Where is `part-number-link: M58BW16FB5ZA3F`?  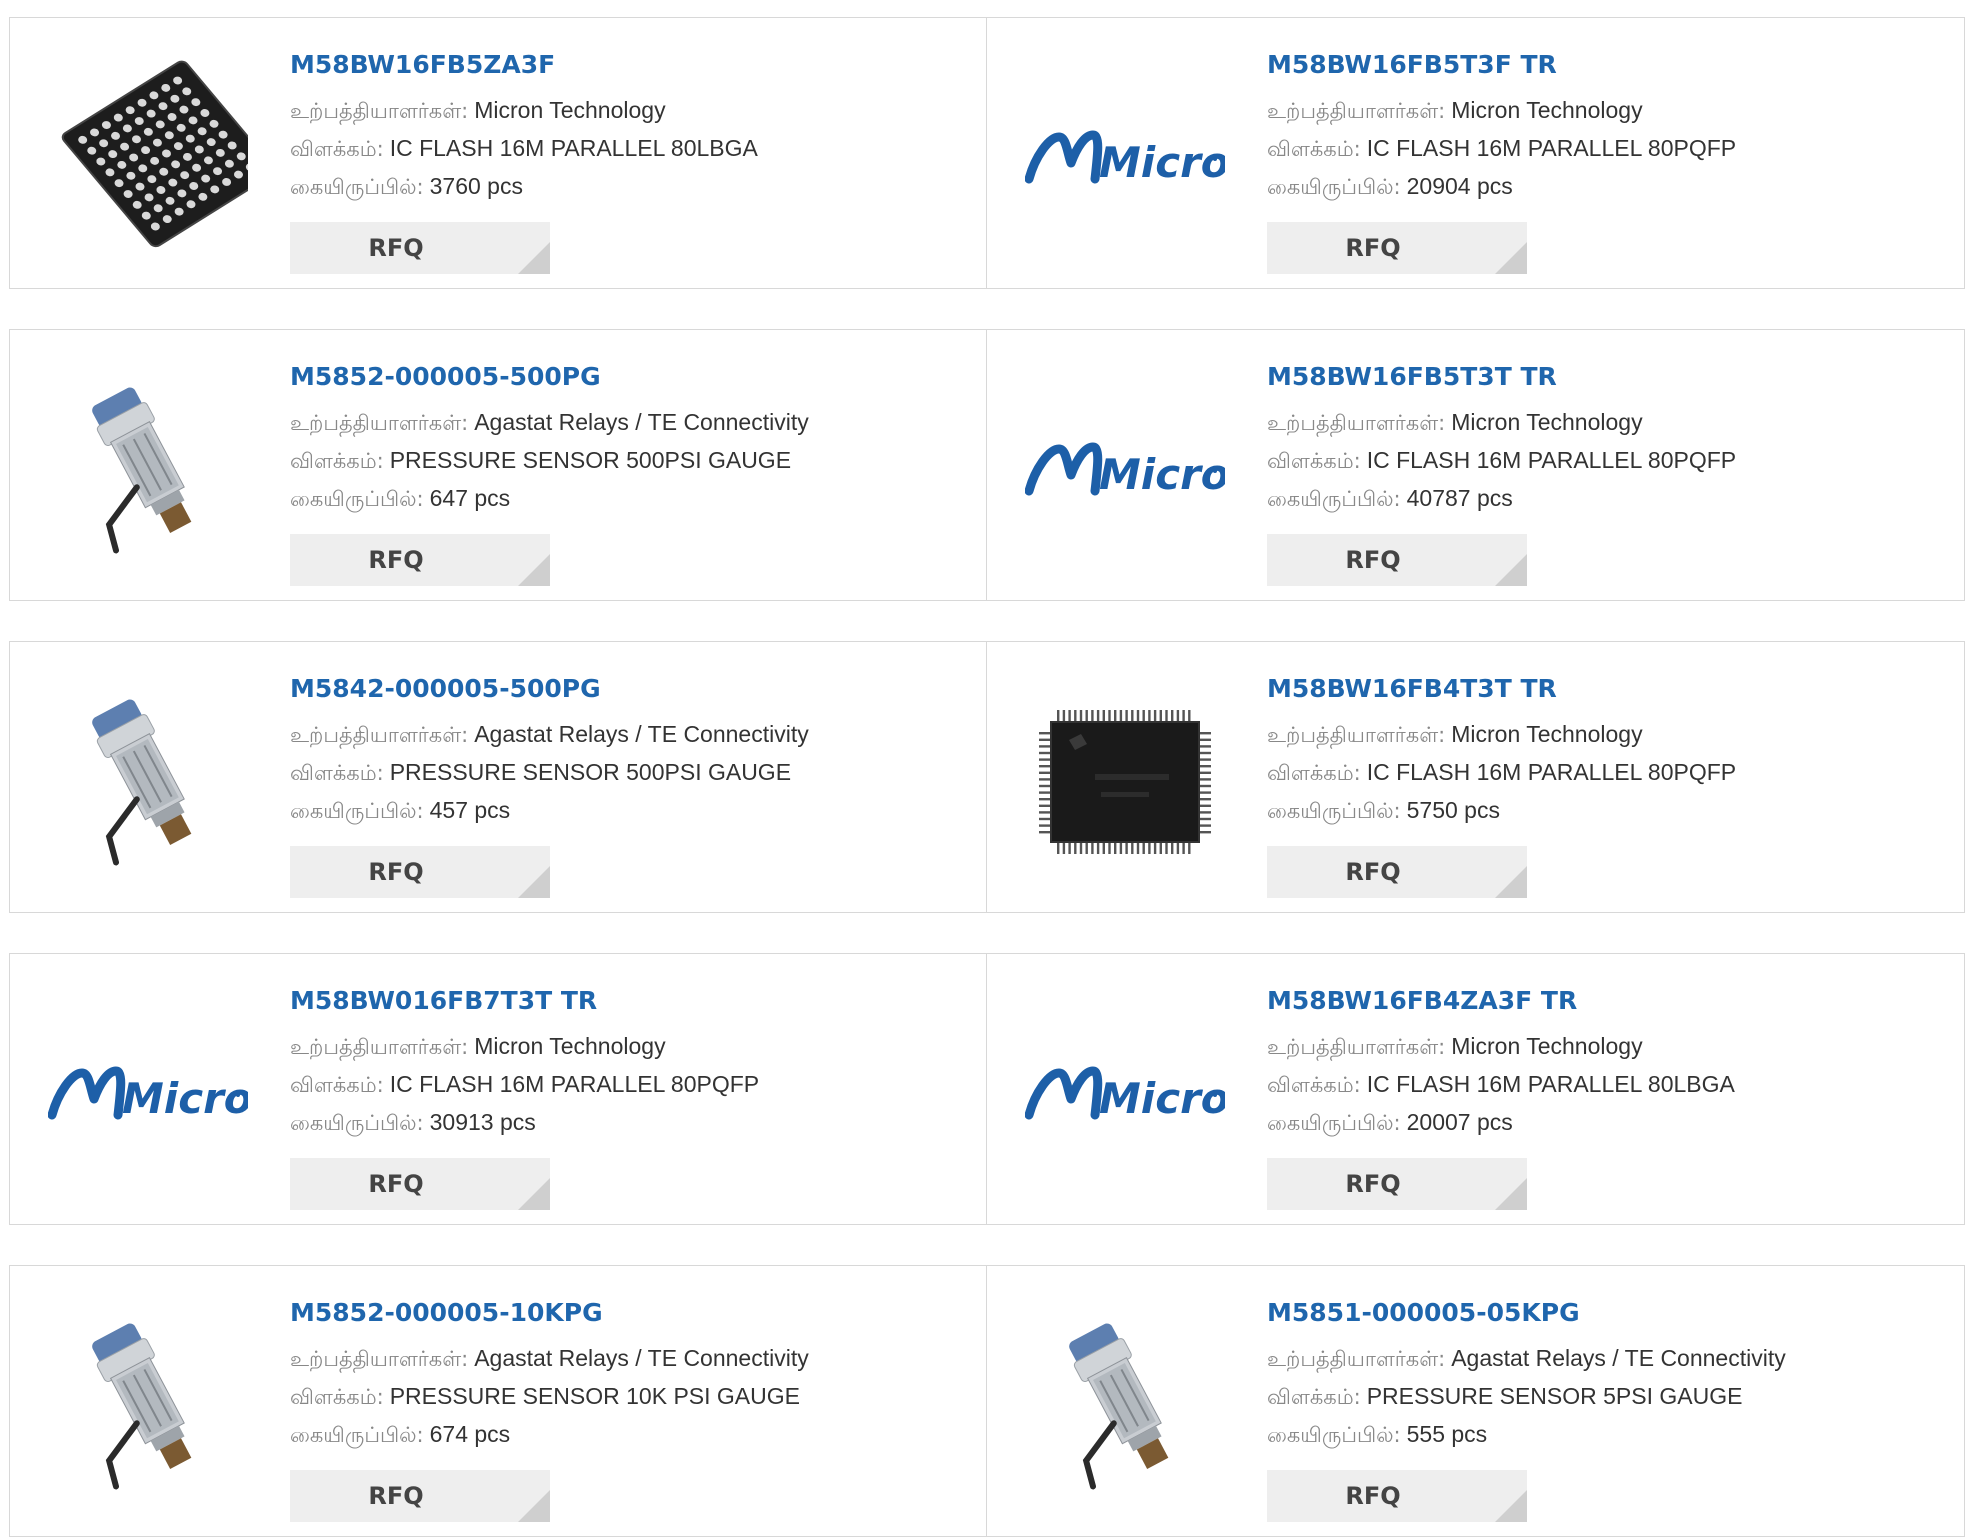 part-number-link: M58BW16FB5ZA3F is located at coordinates (630, 65).